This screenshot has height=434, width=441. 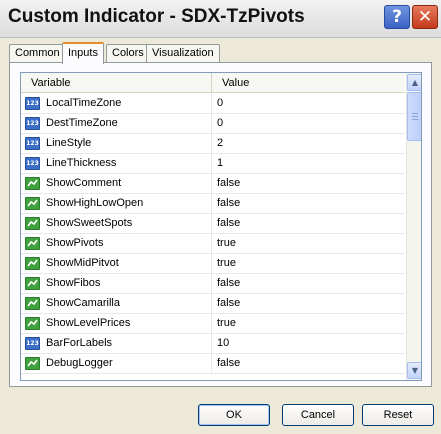 I want to click on column-header-value: Value, so click(x=308, y=83).